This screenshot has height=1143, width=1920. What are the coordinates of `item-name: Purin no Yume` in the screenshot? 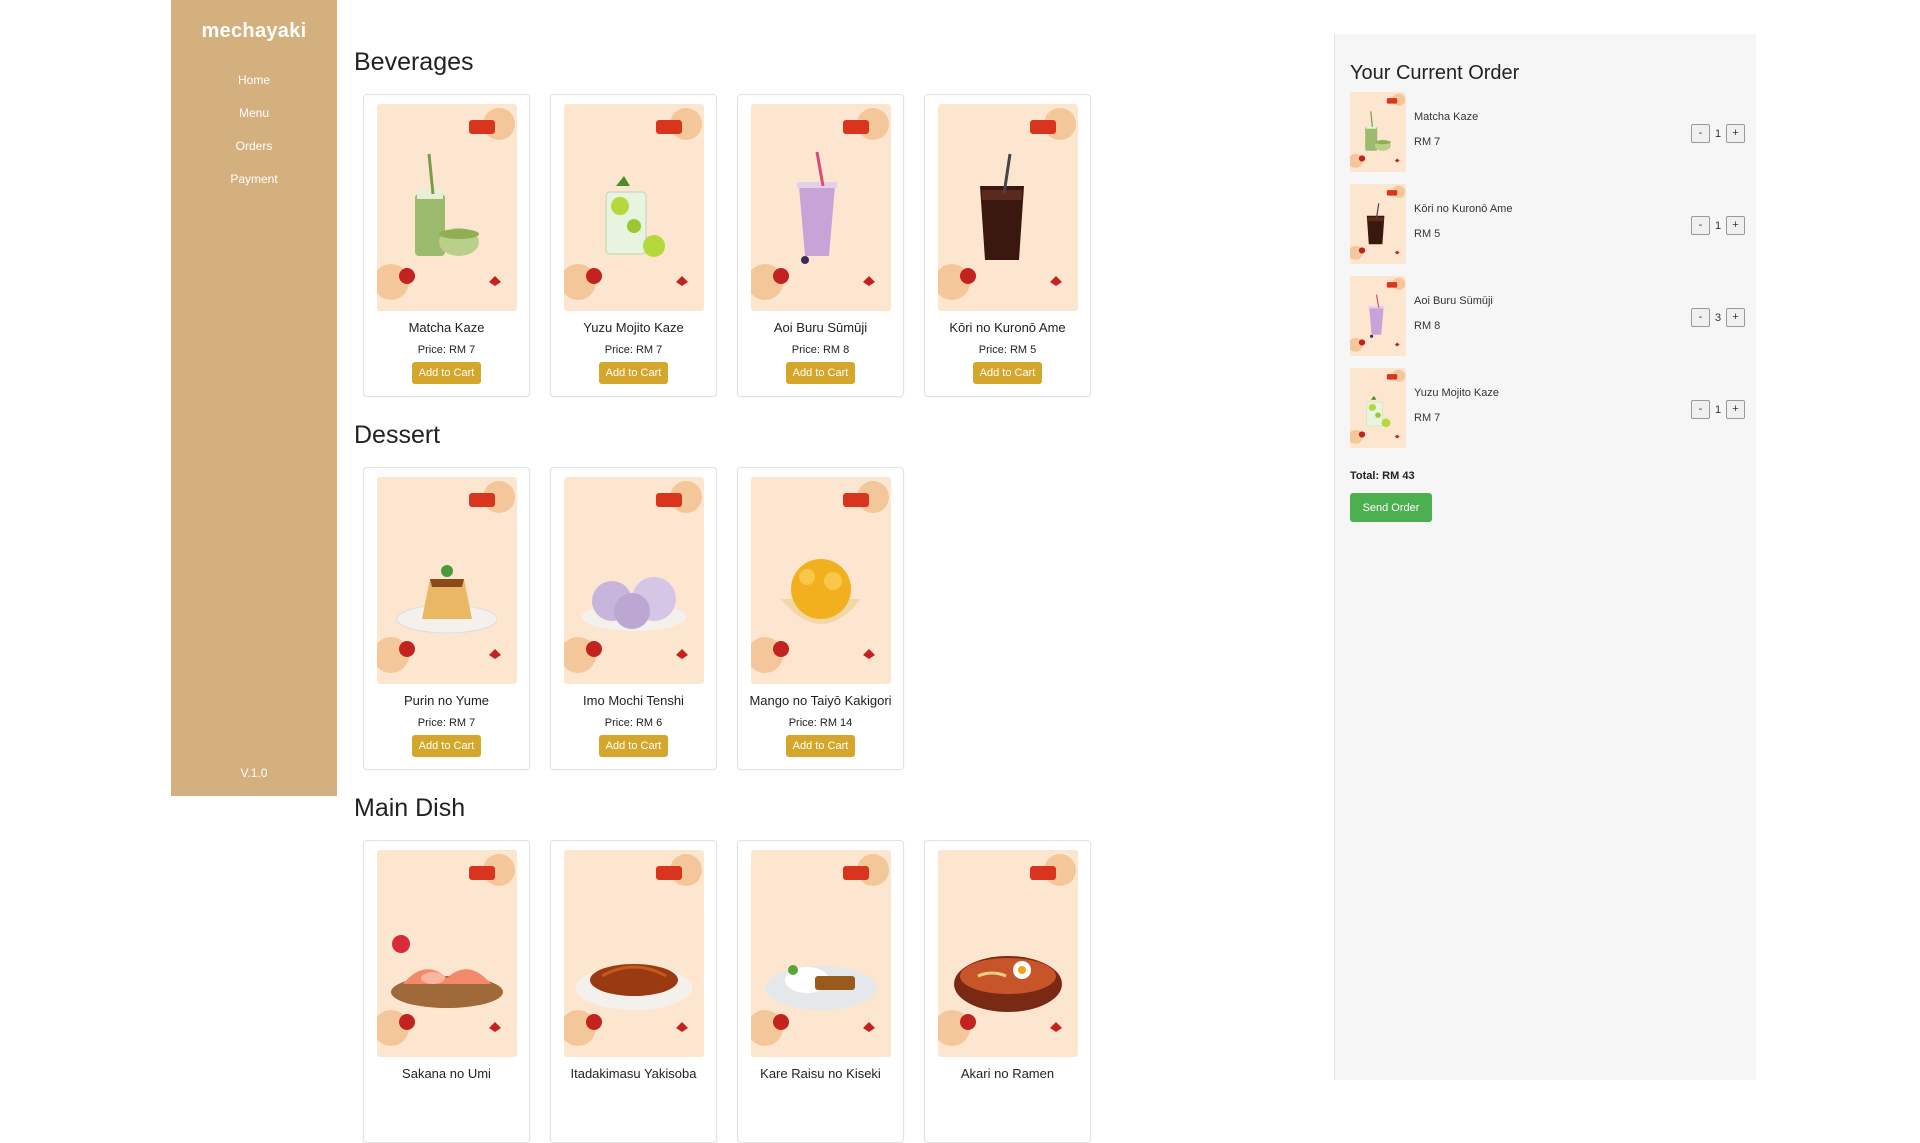 It's located at (446, 700).